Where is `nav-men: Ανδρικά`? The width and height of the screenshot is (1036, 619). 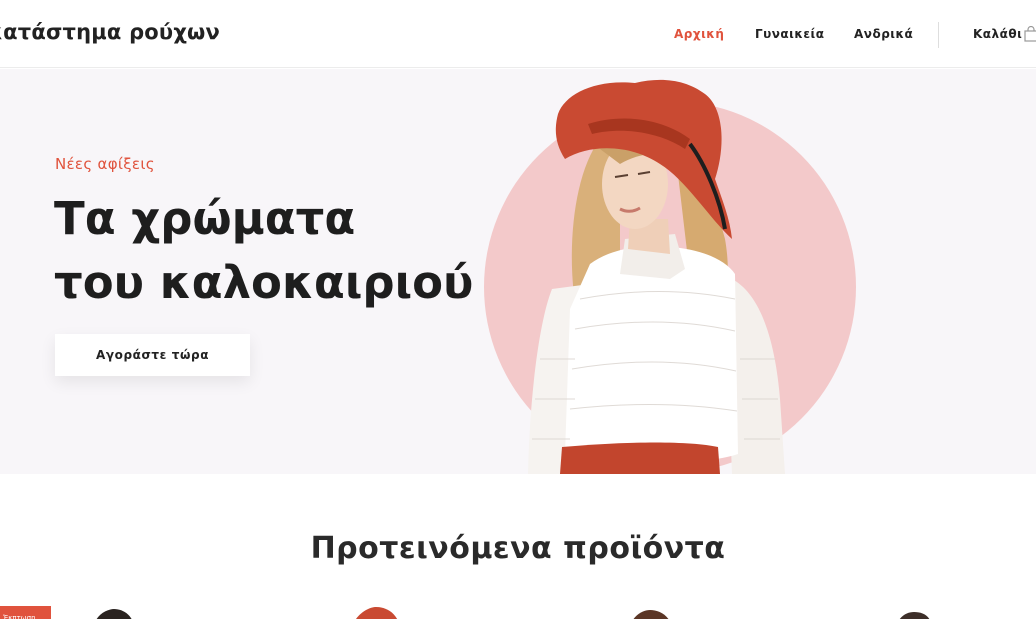
nav-men: Ανδρικά is located at coordinates (883, 34).